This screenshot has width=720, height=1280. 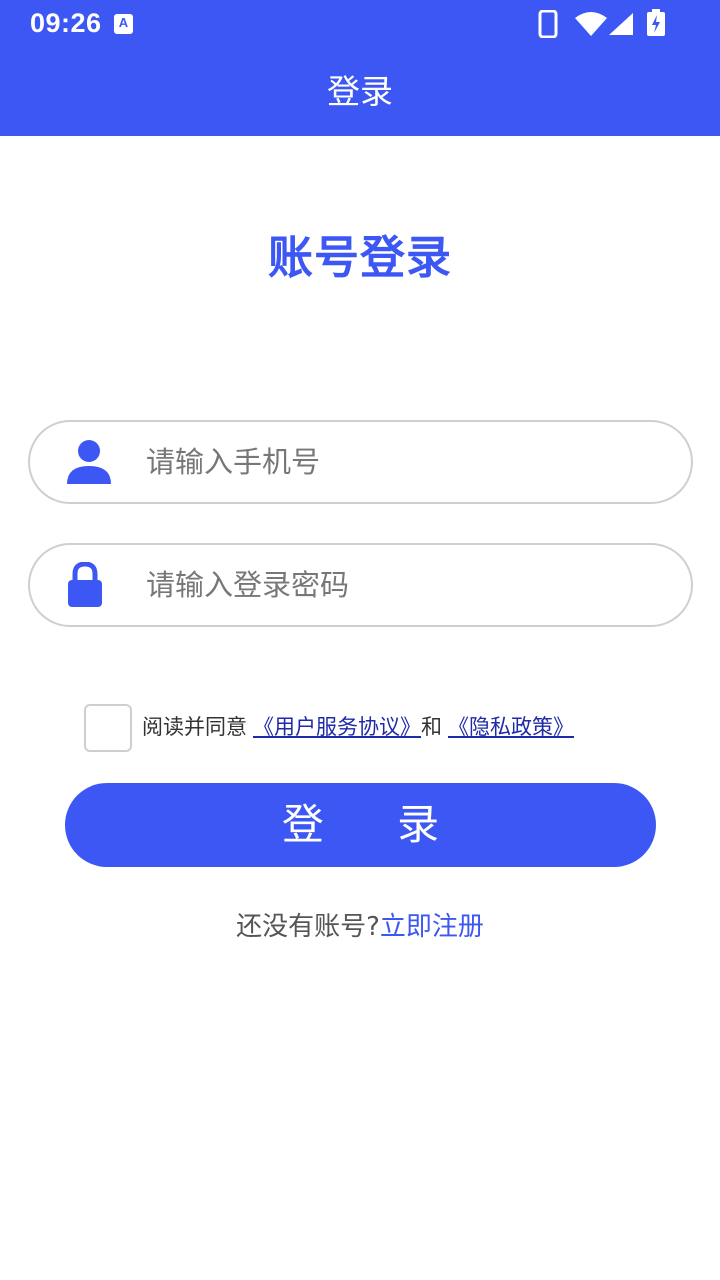 I want to click on agreement-prefix: 阅读并同意, so click(x=194, y=727).